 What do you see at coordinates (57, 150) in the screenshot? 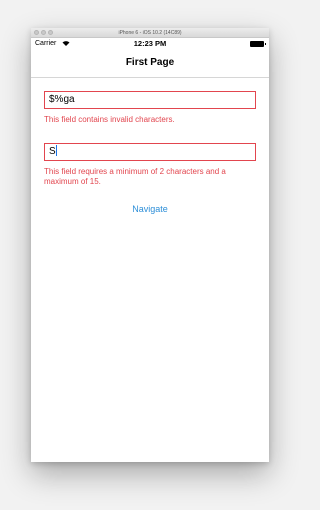
I see `text-cursor` at bounding box center [57, 150].